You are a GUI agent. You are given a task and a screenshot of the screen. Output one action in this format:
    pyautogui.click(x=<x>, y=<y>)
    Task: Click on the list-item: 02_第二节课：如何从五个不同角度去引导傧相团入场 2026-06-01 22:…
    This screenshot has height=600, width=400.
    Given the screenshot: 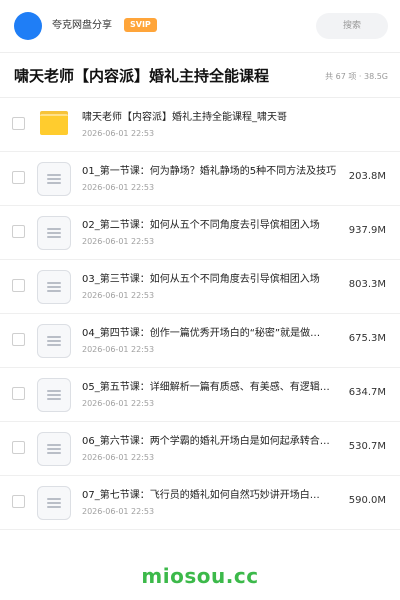 What is the action you would take?
    pyautogui.click(x=200, y=233)
    